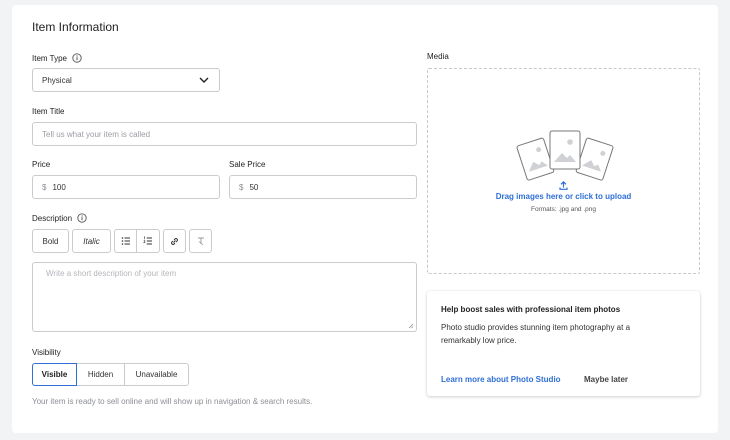  Describe the element at coordinates (101, 374) in the screenshot. I see `visibility-option-hidden: Hidden` at that location.